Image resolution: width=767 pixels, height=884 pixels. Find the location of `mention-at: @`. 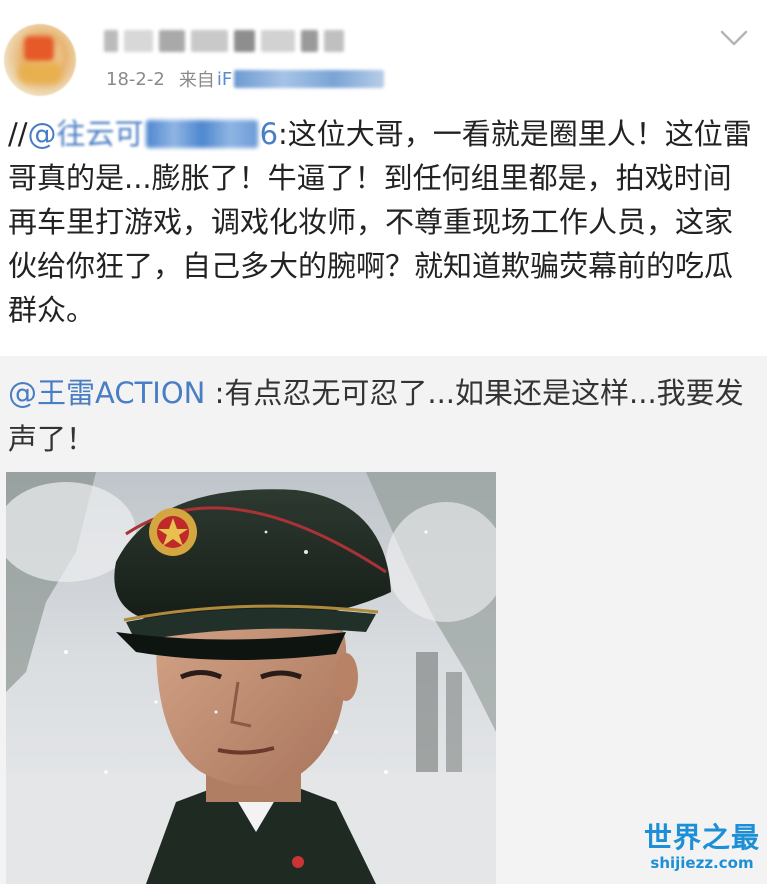

mention-at: @ is located at coordinates (42, 134).